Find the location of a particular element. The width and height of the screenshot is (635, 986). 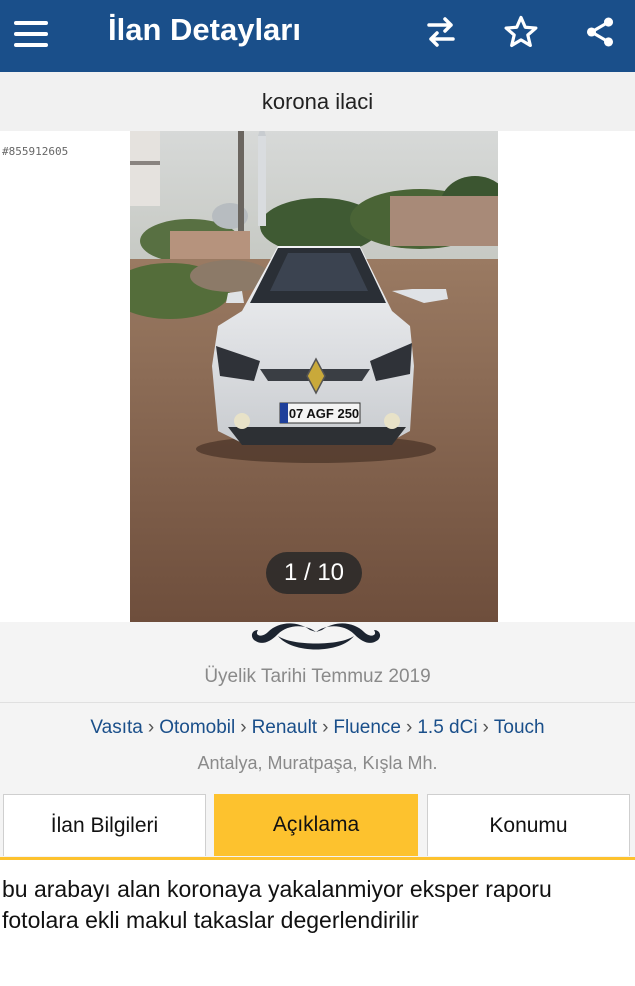

share-icon is located at coordinates (600, 32).